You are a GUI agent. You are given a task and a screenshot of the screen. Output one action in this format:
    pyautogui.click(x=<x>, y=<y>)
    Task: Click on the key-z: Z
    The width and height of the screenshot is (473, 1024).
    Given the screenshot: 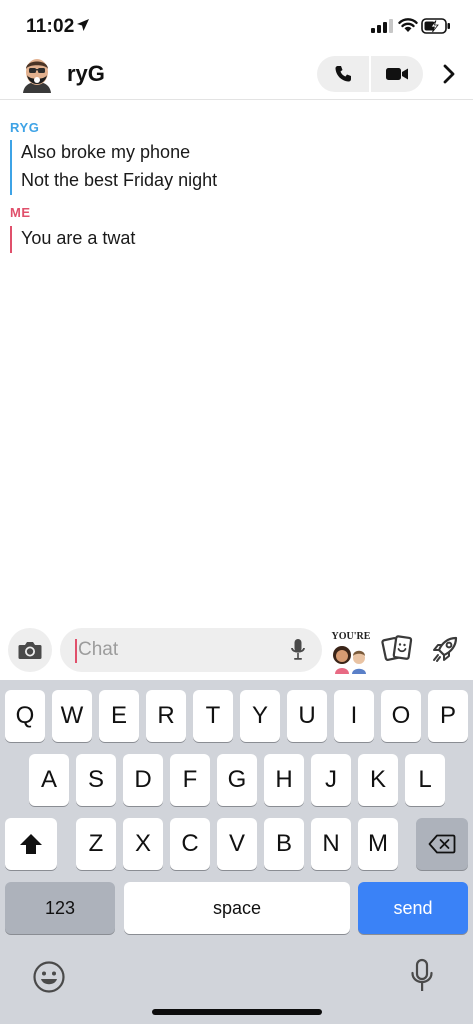 What is the action you would take?
    pyautogui.click(x=96, y=844)
    